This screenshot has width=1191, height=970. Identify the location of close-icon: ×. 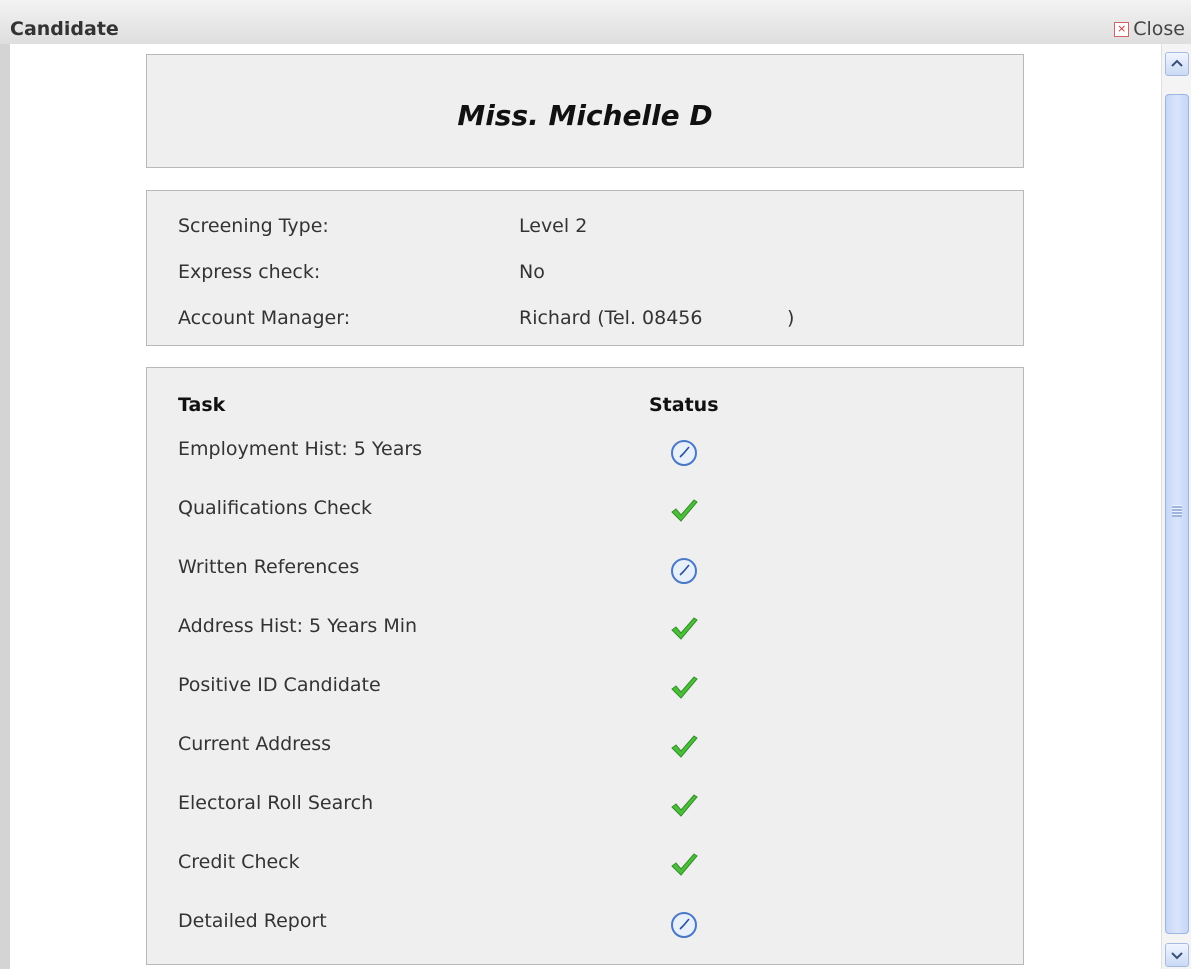
(1122, 29).